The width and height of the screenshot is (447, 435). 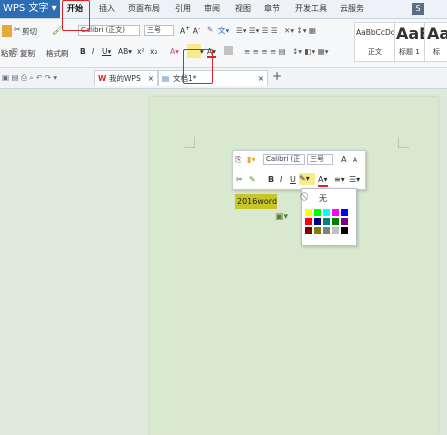 I want to click on align-icon: ≡ ≡ ≡ ≡ ▤, so click(x=265, y=51).